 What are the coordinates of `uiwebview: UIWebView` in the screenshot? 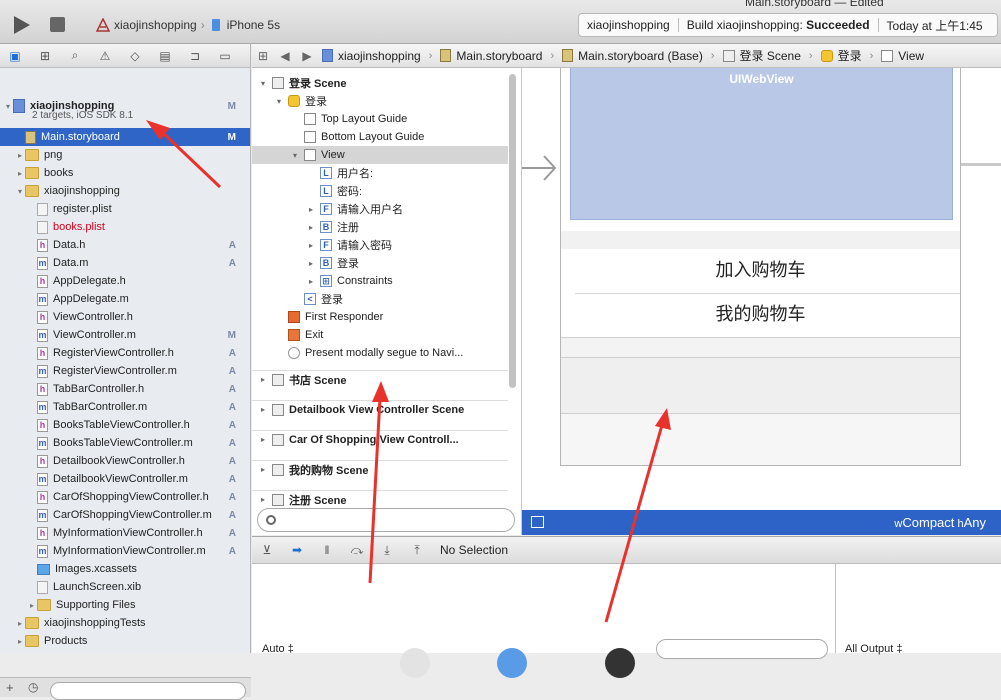 It's located at (761, 144).